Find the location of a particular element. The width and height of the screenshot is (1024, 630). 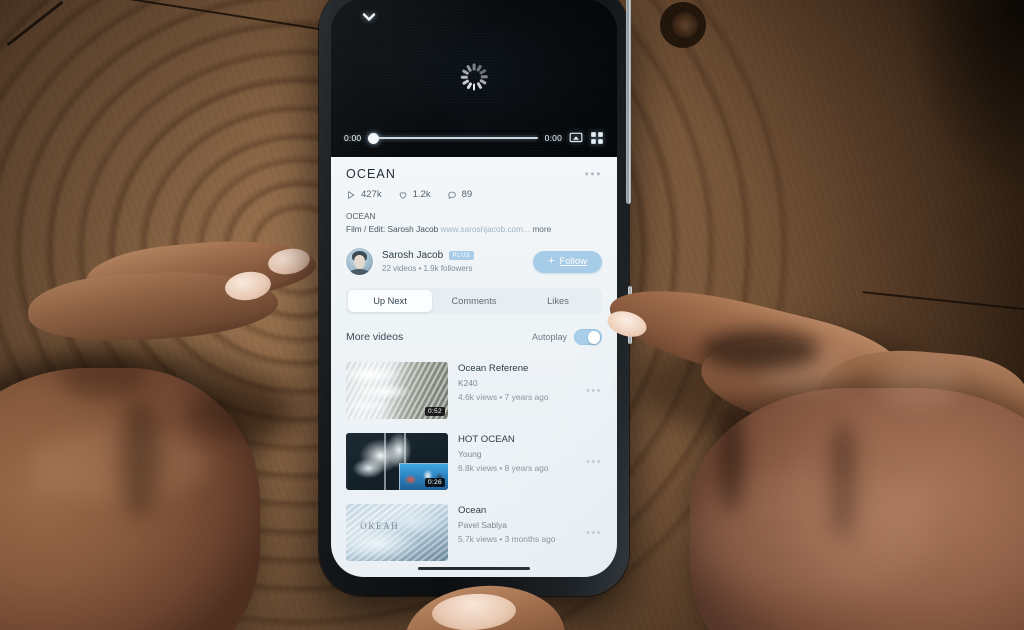

list-item-stats: 5.7k views • 3 months ago is located at coordinates (507, 539).